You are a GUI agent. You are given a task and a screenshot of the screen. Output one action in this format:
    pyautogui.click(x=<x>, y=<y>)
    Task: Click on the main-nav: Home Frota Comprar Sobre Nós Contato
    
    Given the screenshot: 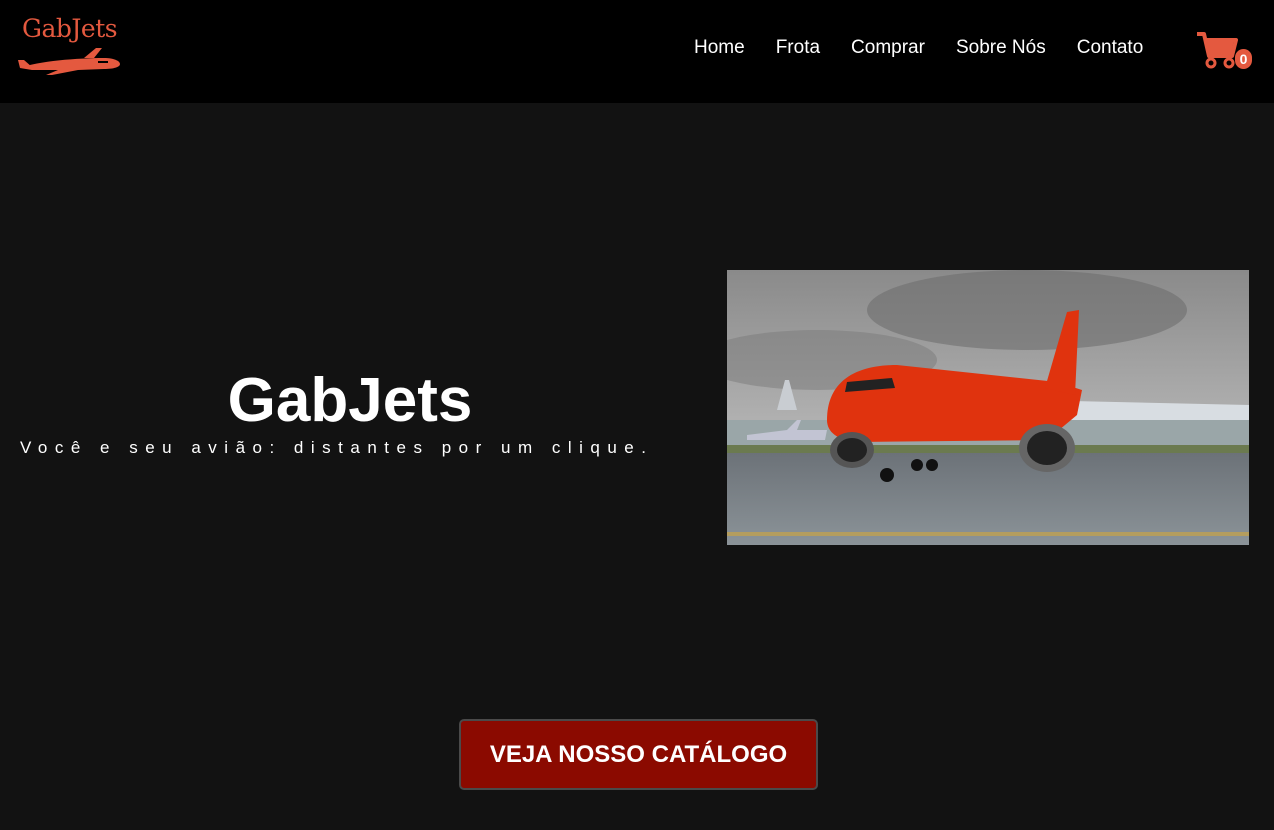 What is the action you would take?
    pyautogui.click(x=934, y=48)
    